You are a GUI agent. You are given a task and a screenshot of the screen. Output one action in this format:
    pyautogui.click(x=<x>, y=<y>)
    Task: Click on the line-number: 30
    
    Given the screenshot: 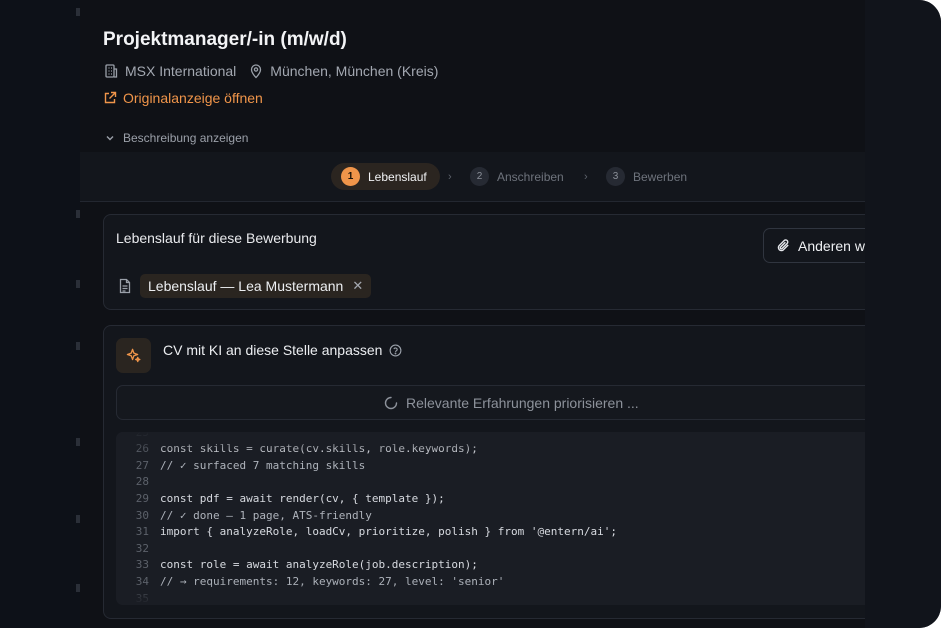 What is the action you would take?
    pyautogui.click(x=142, y=515)
    